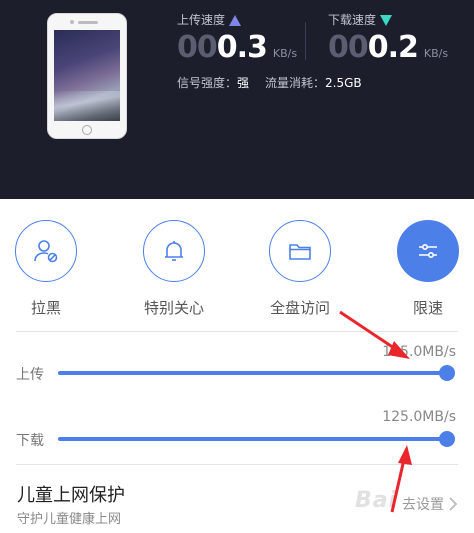 The width and height of the screenshot is (474, 533). Describe the element at coordinates (237, 430) in the screenshot. I see `download-limit-row: 125.0MB/s 下载` at that location.